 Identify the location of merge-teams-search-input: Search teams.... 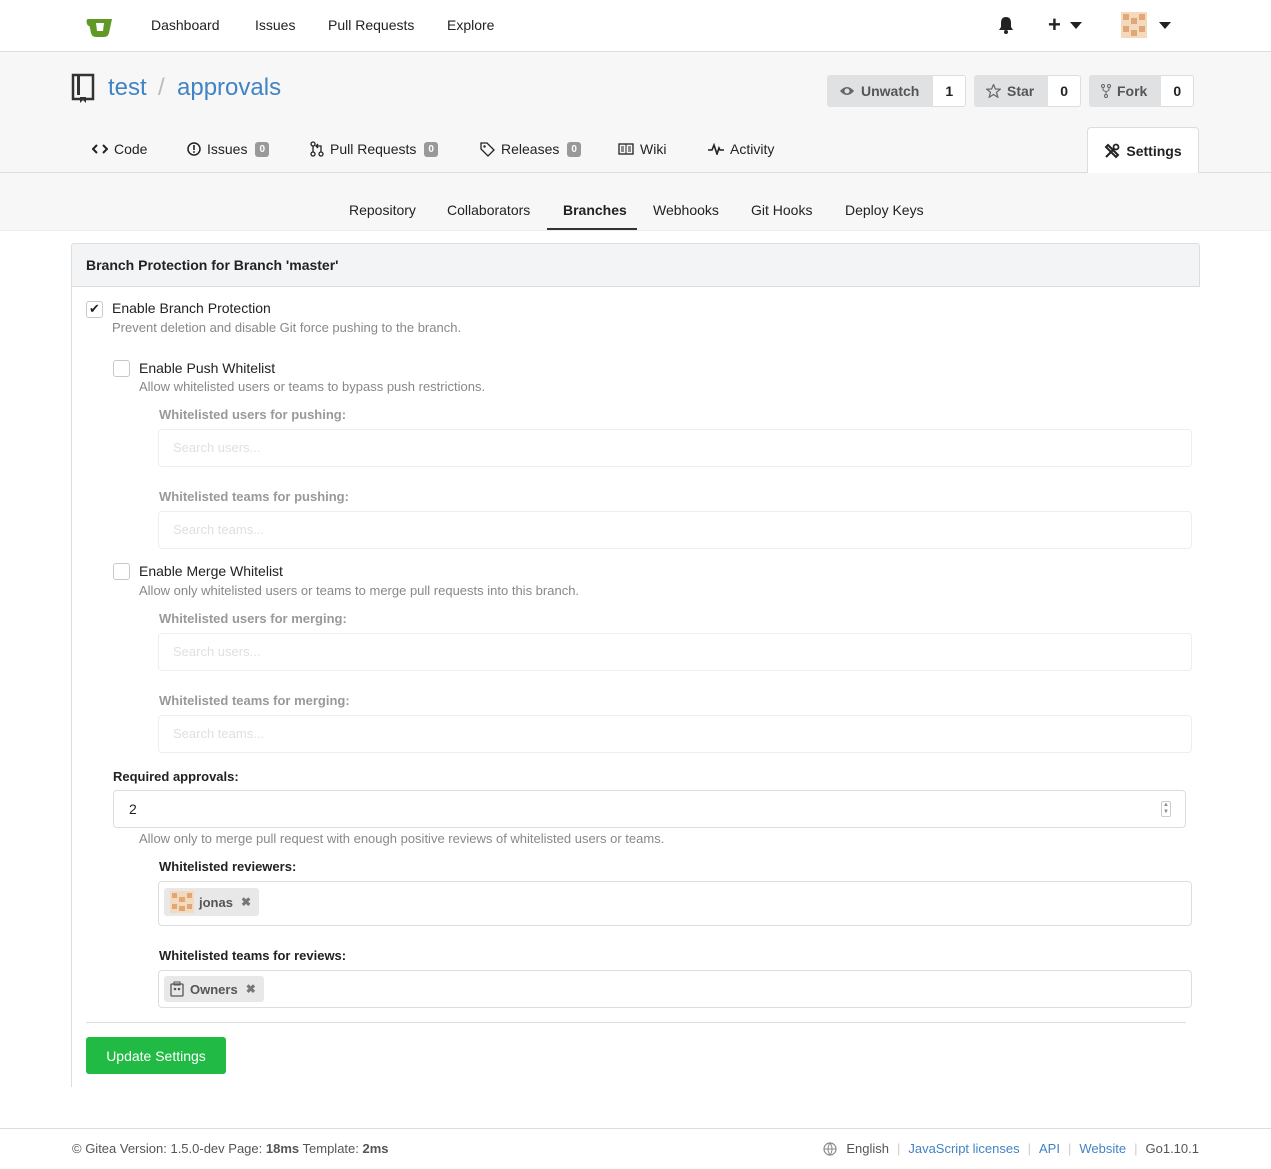
(675, 734).